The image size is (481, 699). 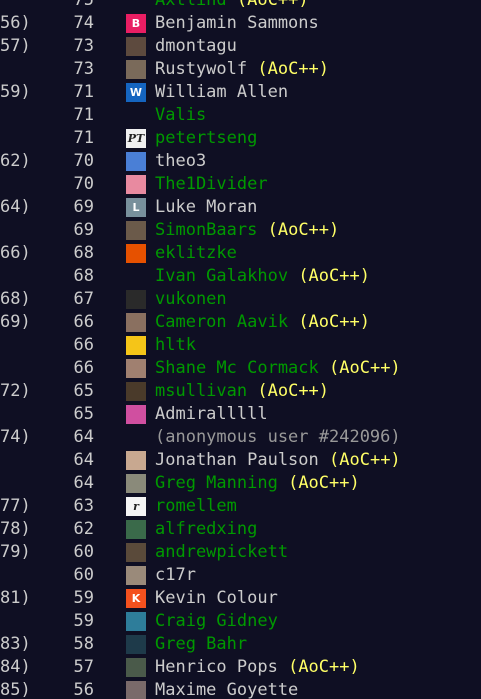 What do you see at coordinates (83, 23) in the screenshot?
I see `score-value: 74` at bounding box center [83, 23].